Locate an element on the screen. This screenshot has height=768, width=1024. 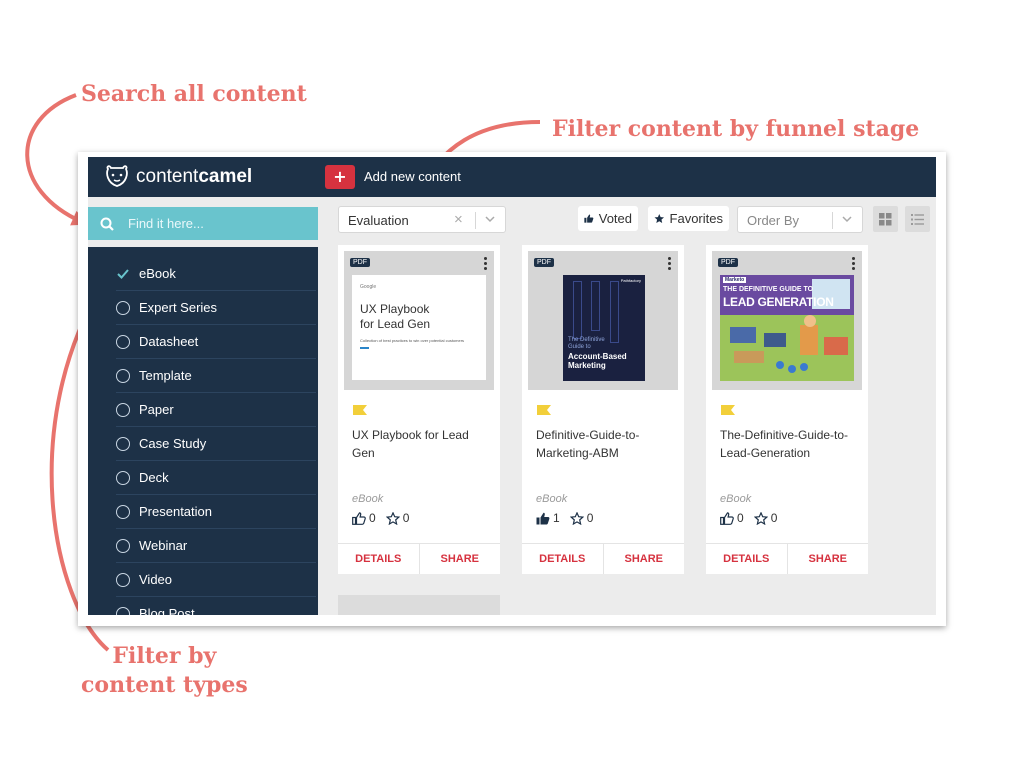
app-logo: content camel is located at coordinates (178, 177).